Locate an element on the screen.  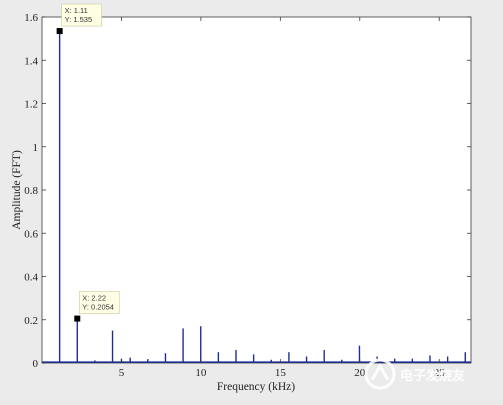
y-tick-label: 1.4 is located at coordinates (31, 61).